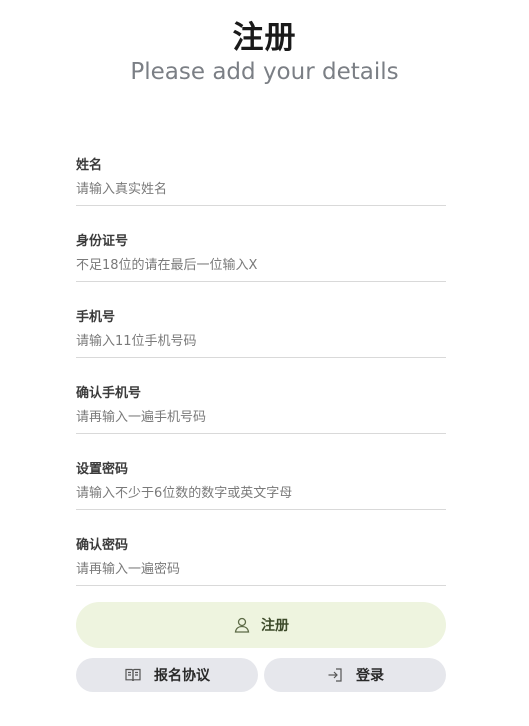 The image size is (529, 726). I want to click on confirm-password-label: 确认密码, so click(102, 545).